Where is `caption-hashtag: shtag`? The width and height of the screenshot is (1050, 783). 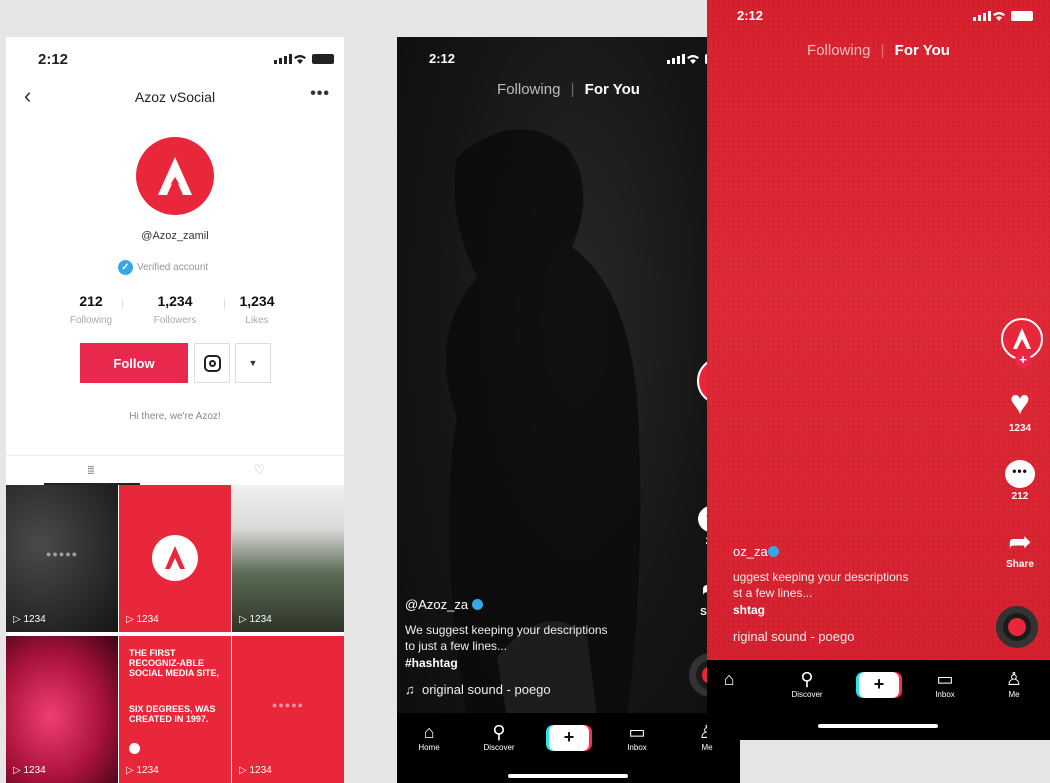
caption-hashtag: shtag is located at coordinates (858, 610).